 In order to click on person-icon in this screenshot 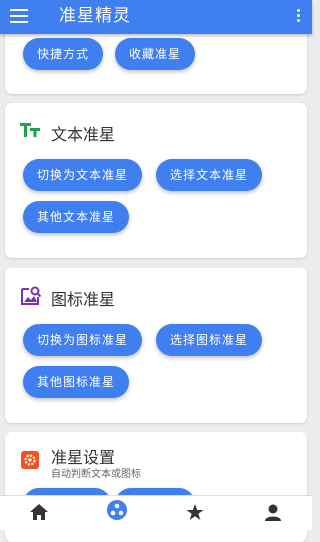, I will do `click(273, 512)`.